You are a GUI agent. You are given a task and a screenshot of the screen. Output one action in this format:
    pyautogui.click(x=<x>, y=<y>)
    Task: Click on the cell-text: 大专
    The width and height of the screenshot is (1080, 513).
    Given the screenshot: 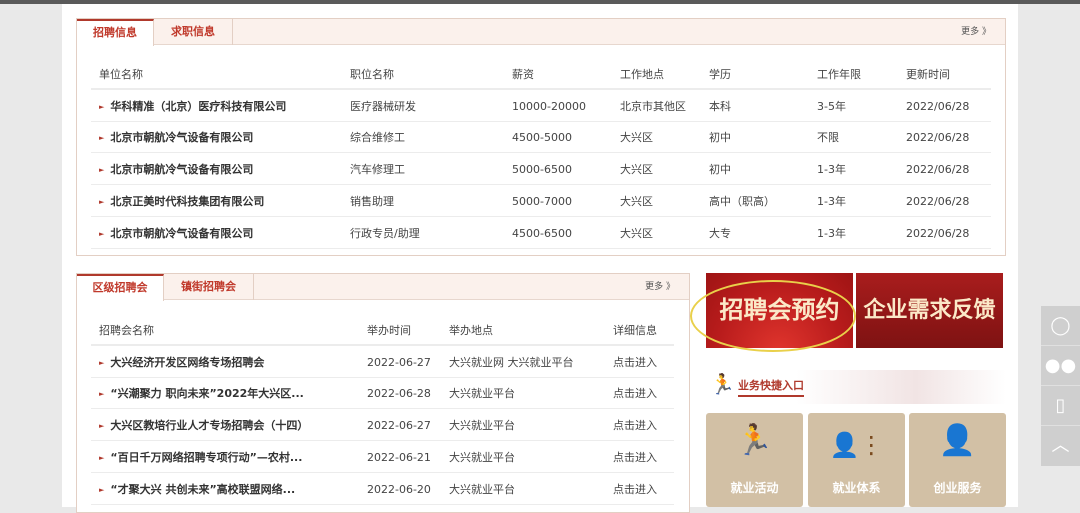 What is the action you would take?
    pyautogui.click(x=720, y=233)
    